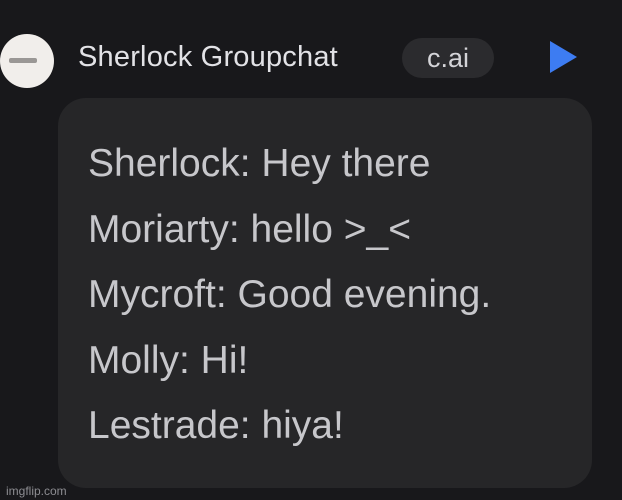 This screenshot has height=500, width=622. What do you see at coordinates (290, 294) in the screenshot?
I see `message-line: Mycroft: Good evening.` at bounding box center [290, 294].